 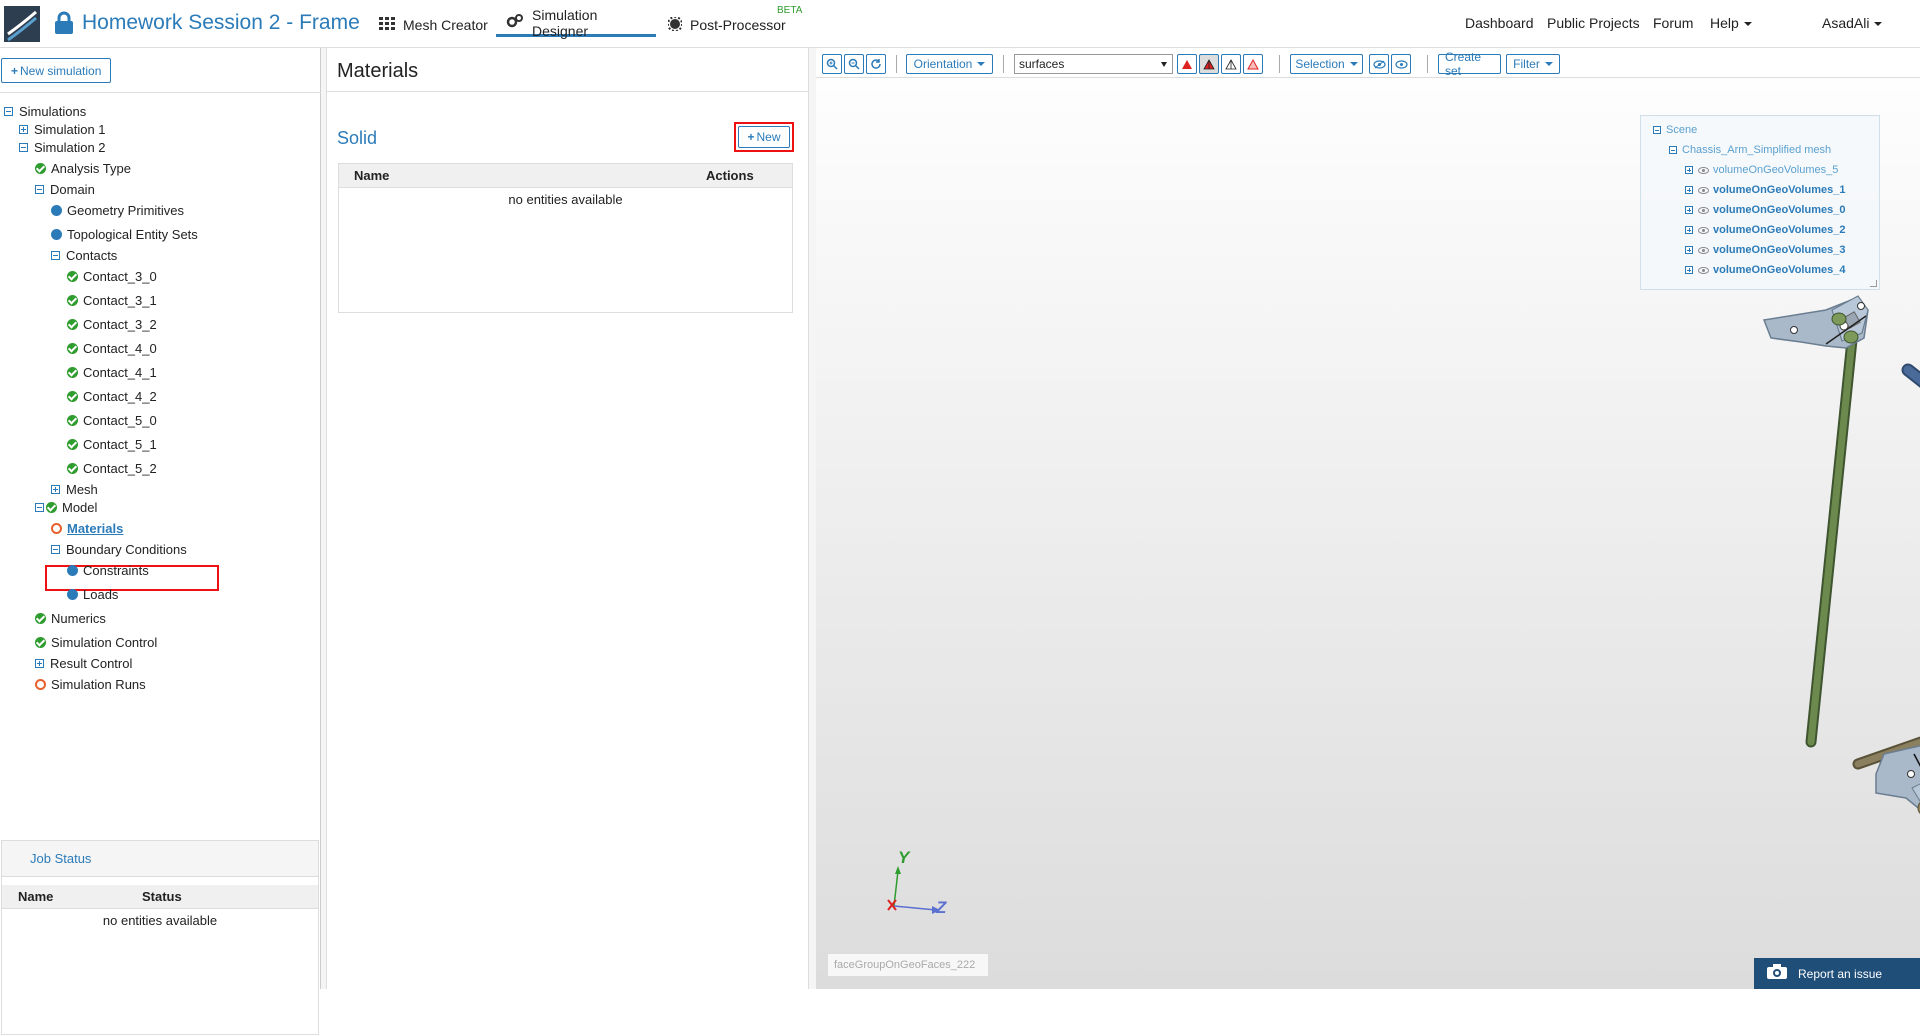 I want to click on tab-label: Simulation Designer, so click(x=565, y=22).